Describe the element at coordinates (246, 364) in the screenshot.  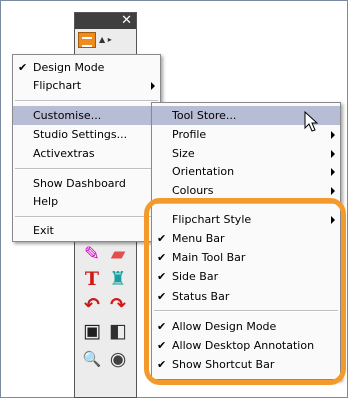
I see `menu-item-show-shortcut-bar: ✔ Show Shortcut Bar` at that location.